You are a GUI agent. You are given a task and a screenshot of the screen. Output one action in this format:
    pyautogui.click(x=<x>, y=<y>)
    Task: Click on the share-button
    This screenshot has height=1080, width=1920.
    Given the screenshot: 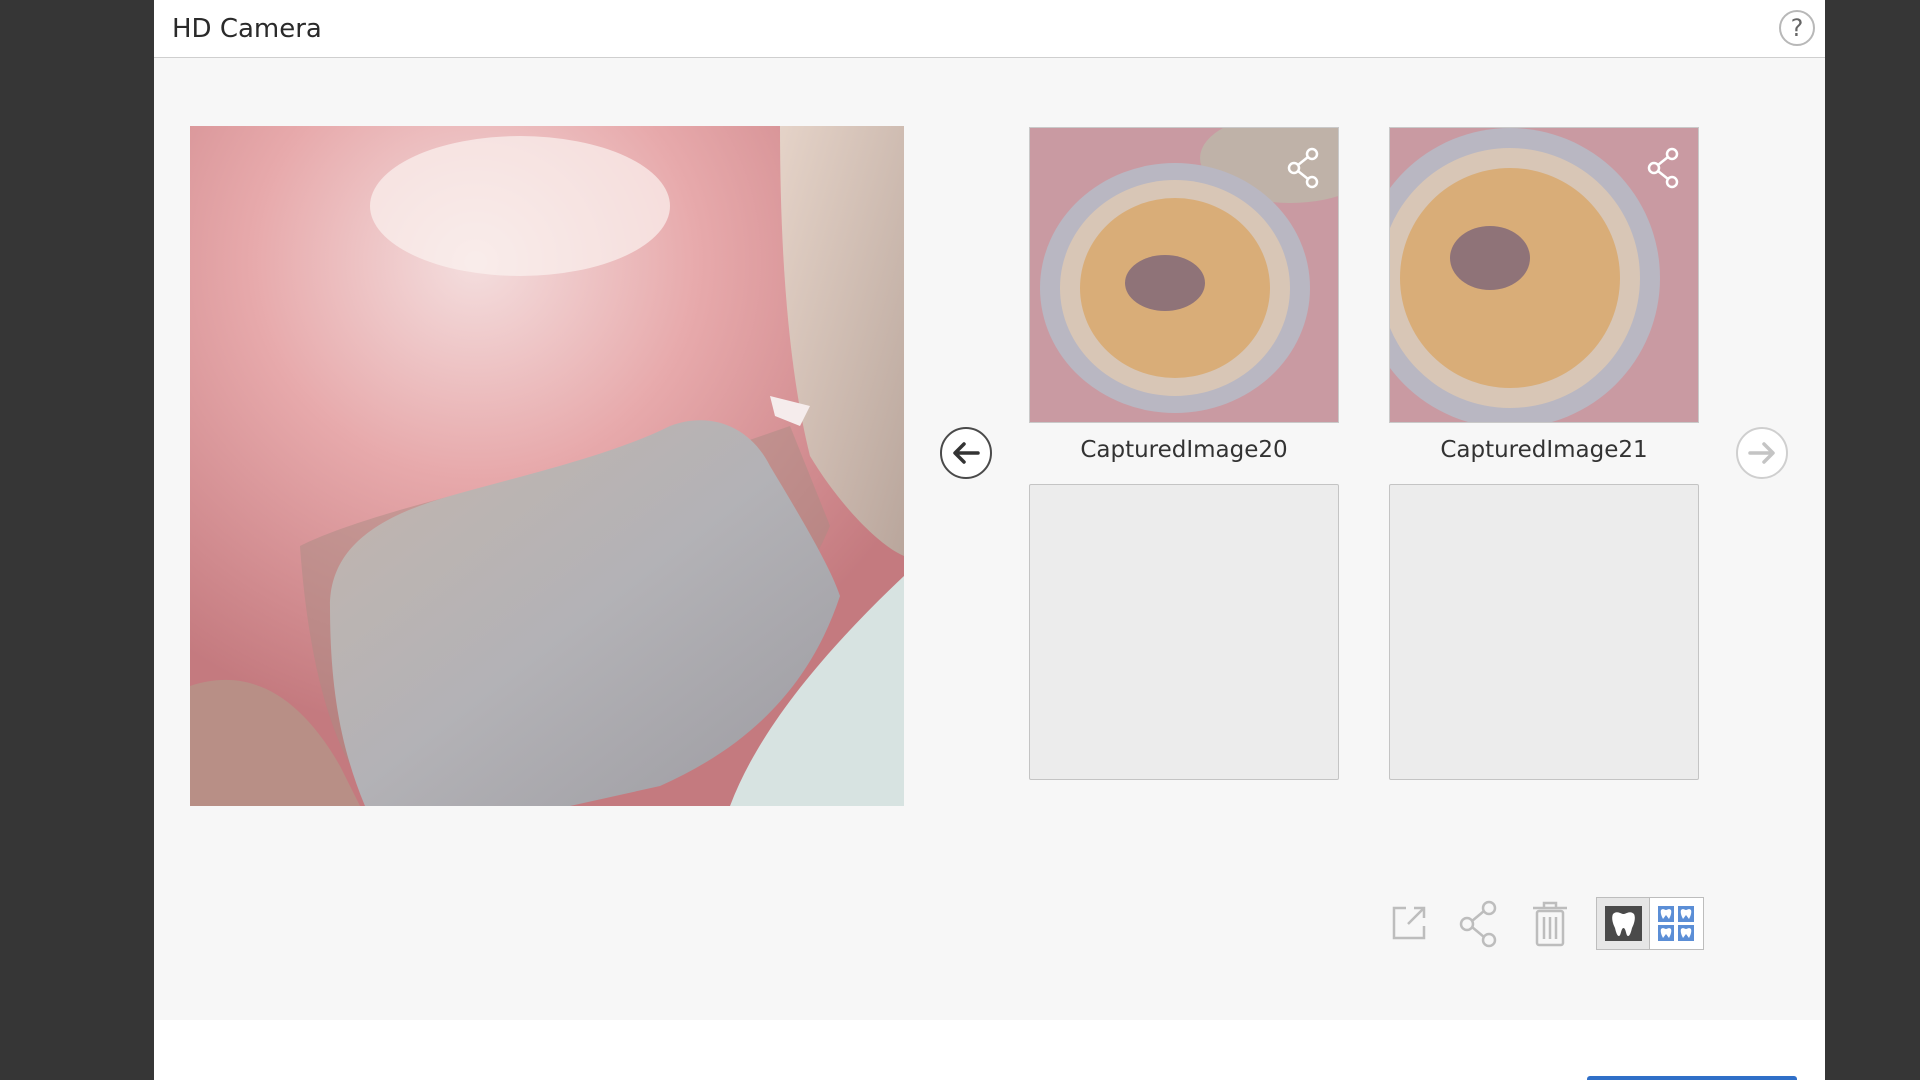 What is the action you would take?
    pyautogui.click(x=1480, y=924)
    